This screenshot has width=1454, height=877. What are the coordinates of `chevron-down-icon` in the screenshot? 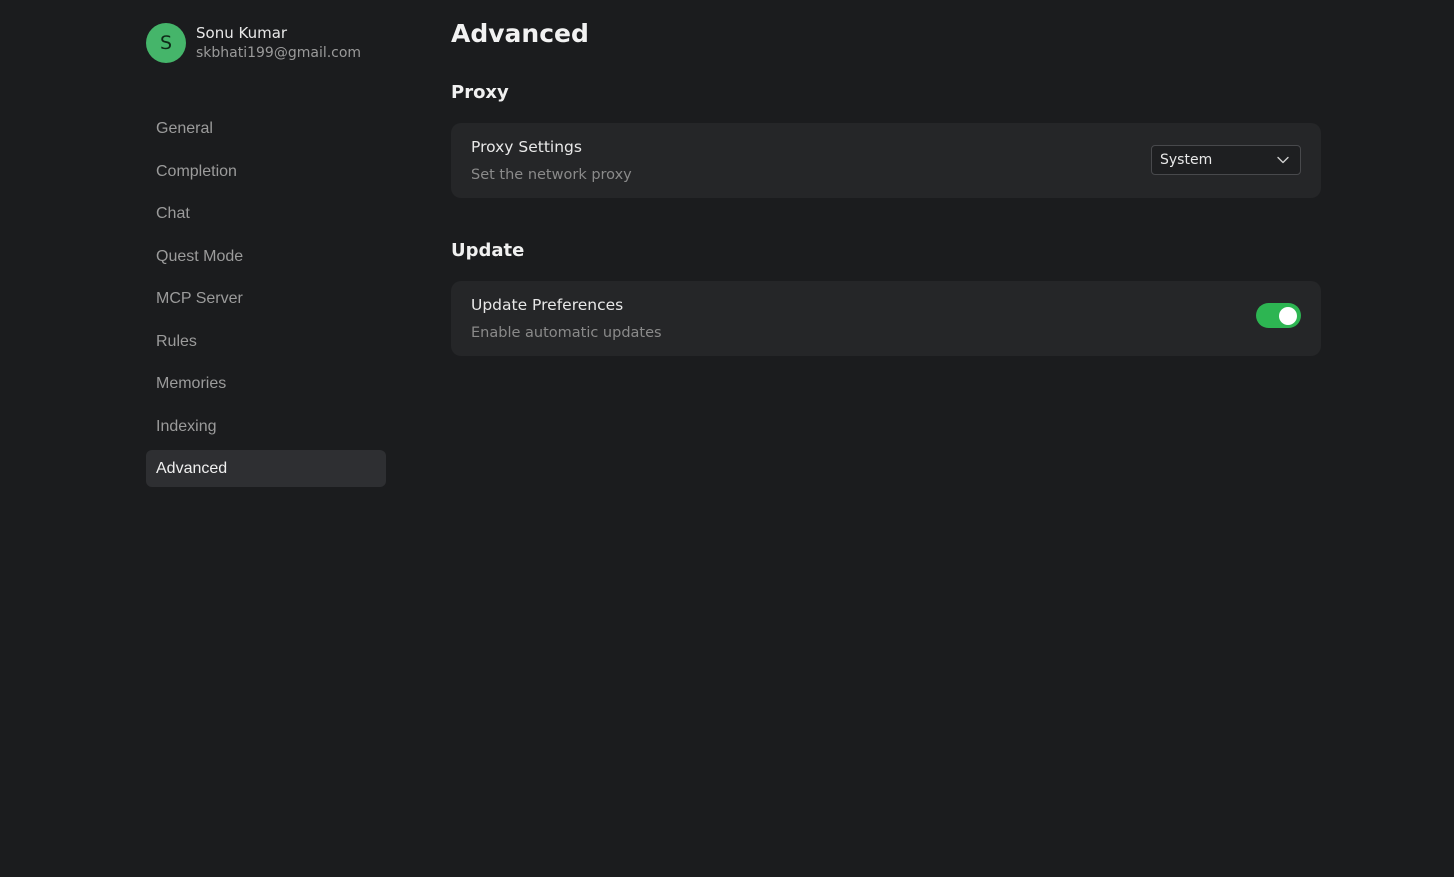 It's located at (1283, 160).